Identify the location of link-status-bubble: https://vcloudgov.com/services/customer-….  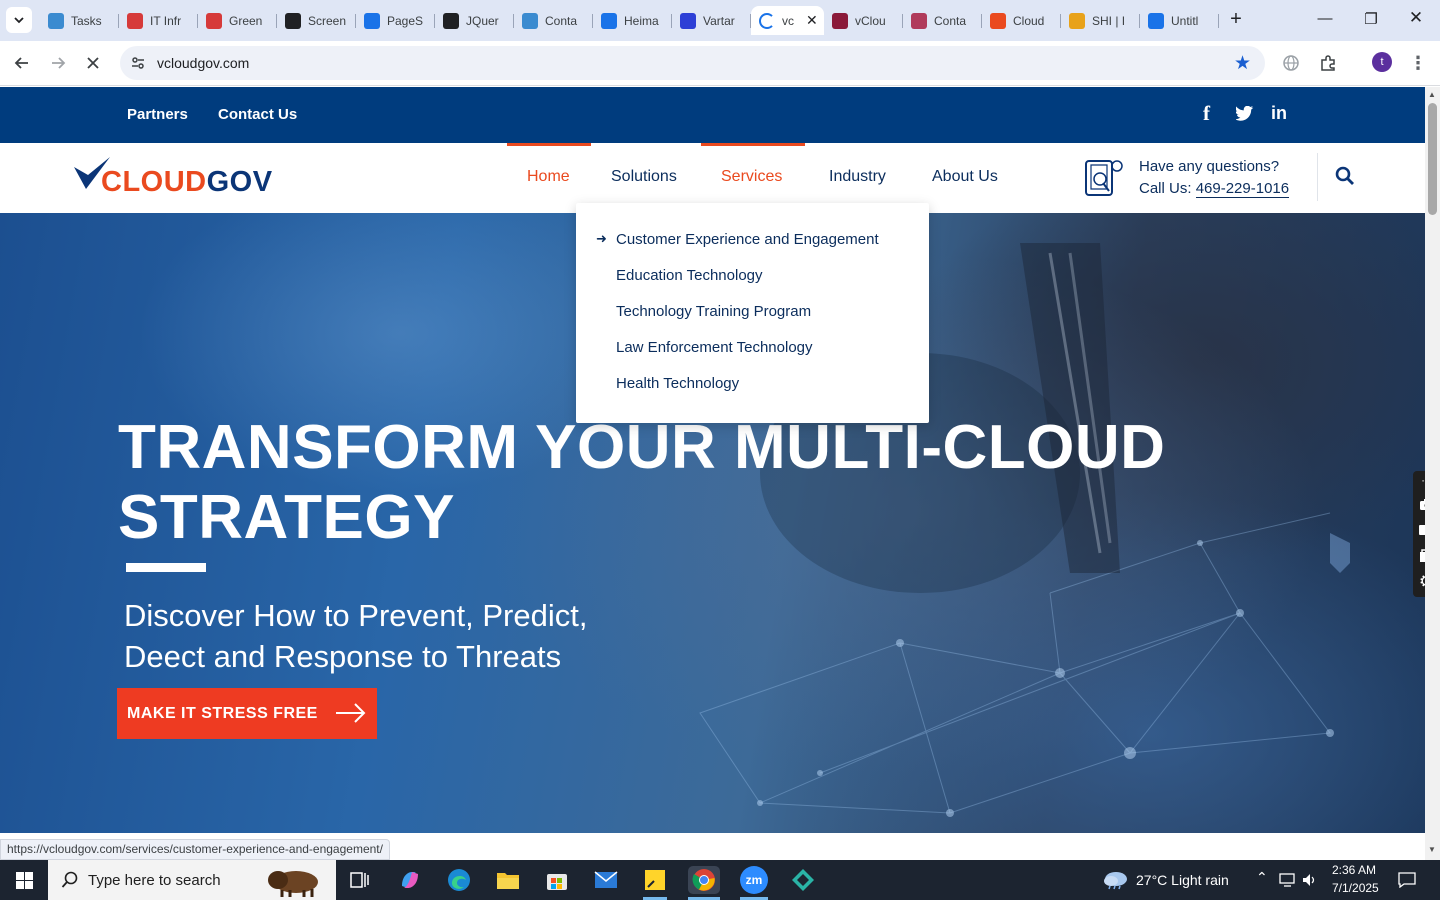
(195, 849).